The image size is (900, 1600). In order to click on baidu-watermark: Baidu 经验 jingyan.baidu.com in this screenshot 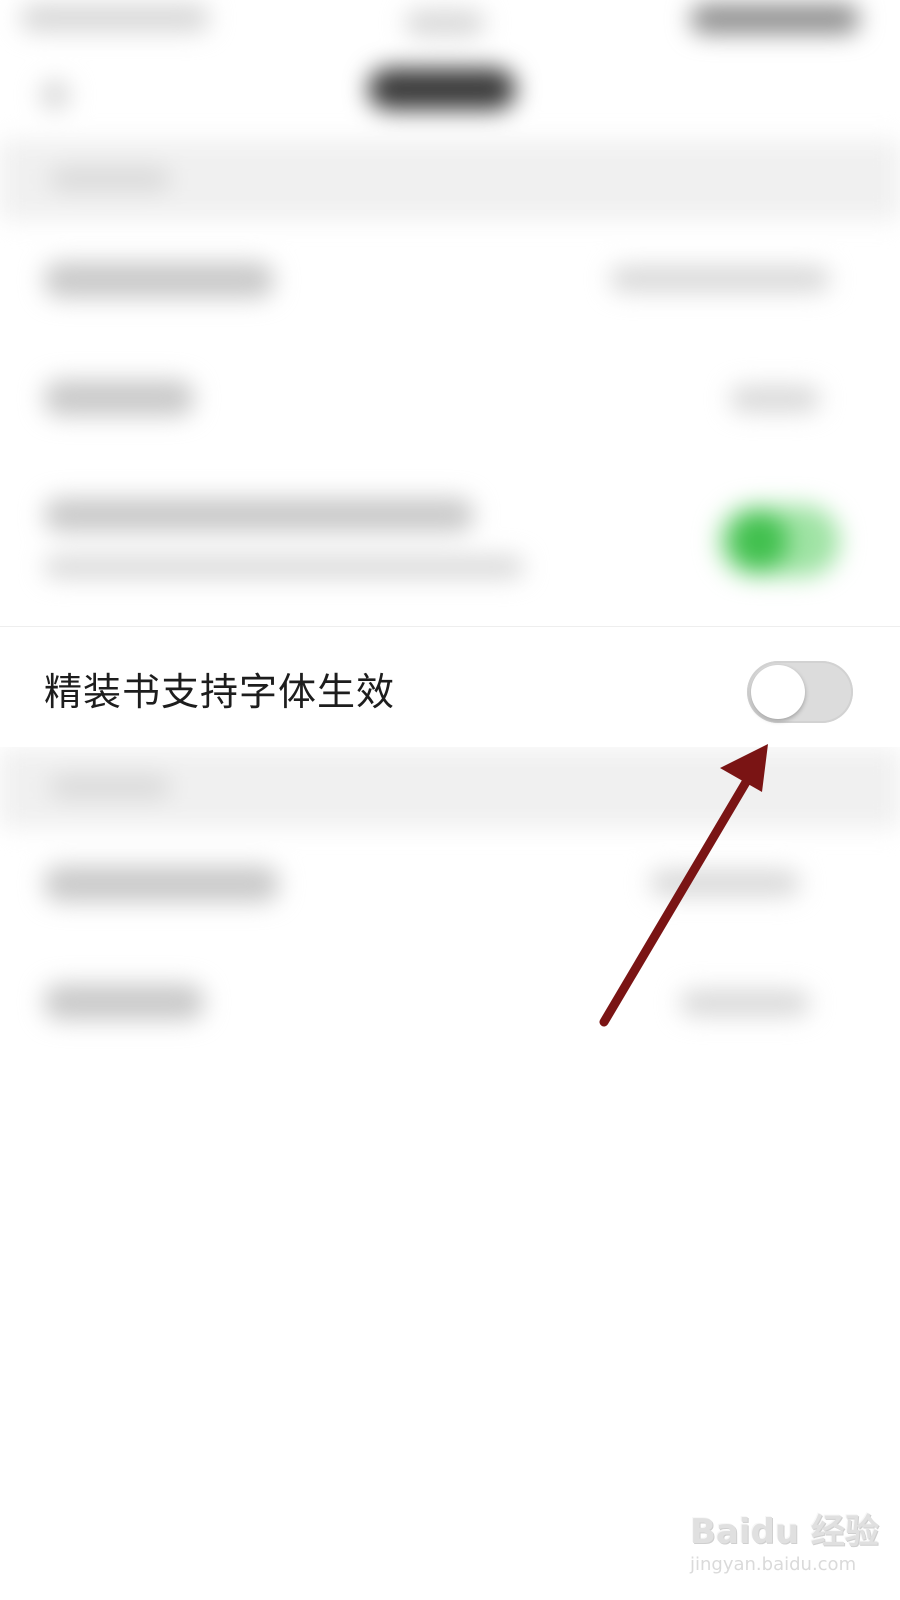, I will do `click(790, 1535)`.